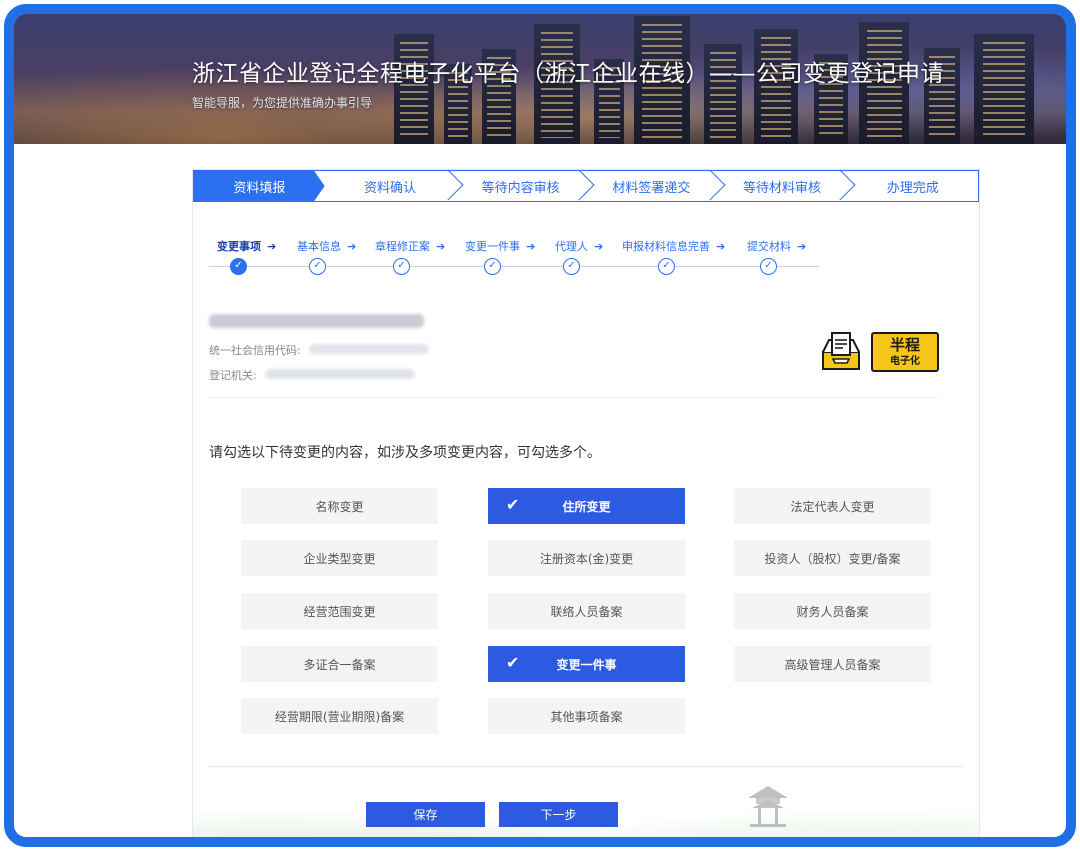 Image resolution: width=1080 pixels, height=851 pixels. I want to click on option-other-filing: ✔其他事项备案, so click(586, 716).